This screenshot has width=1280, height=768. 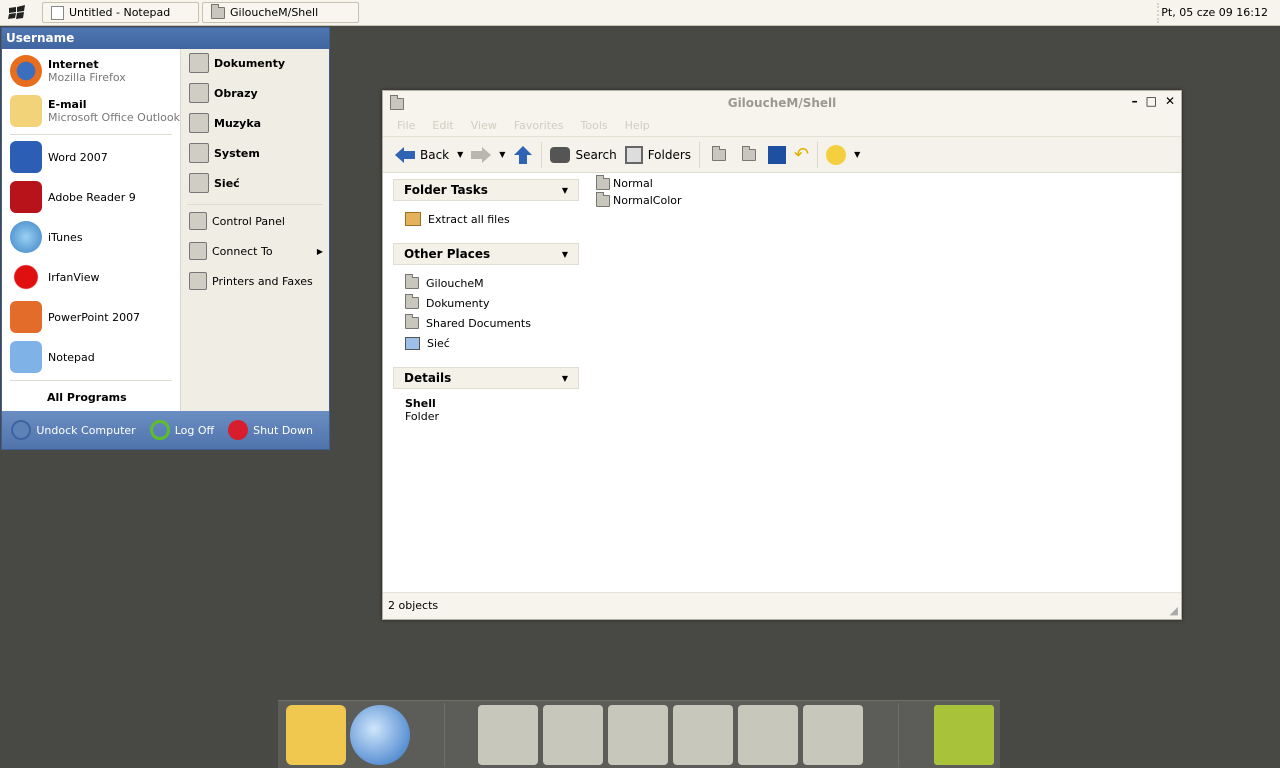 What do you see at coordinates (502, 154) in the screenshot?
I see `forward-dropdown: ▼` at bounding box center [502, 154].